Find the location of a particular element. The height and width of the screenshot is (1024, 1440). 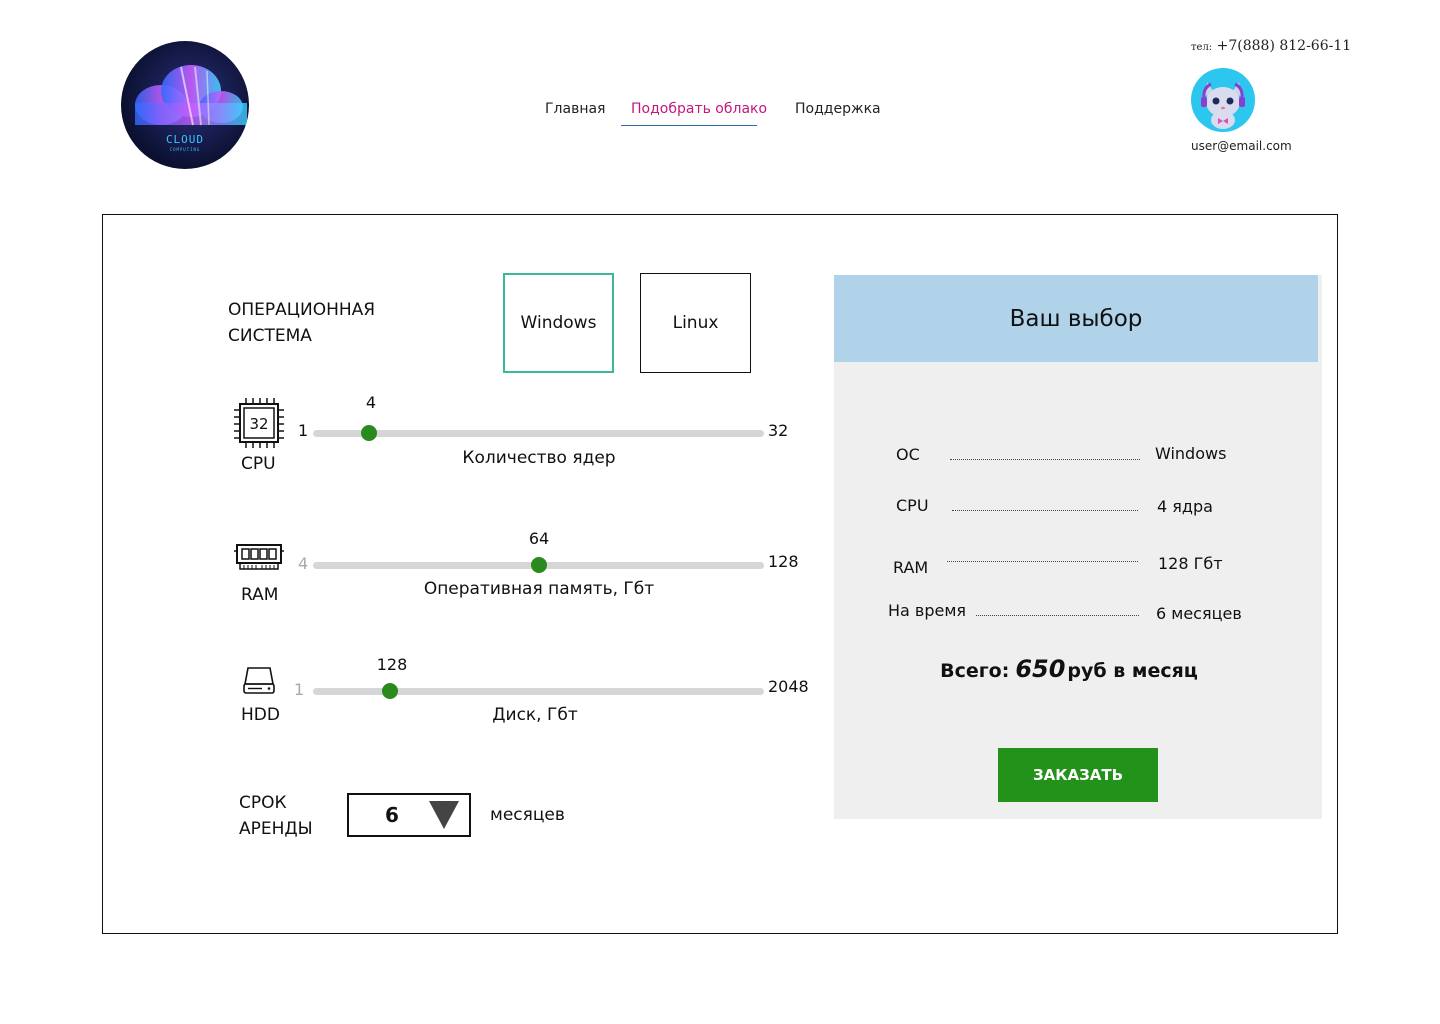

hdd-max-label: 2048 is located at coordinates (788, 686).